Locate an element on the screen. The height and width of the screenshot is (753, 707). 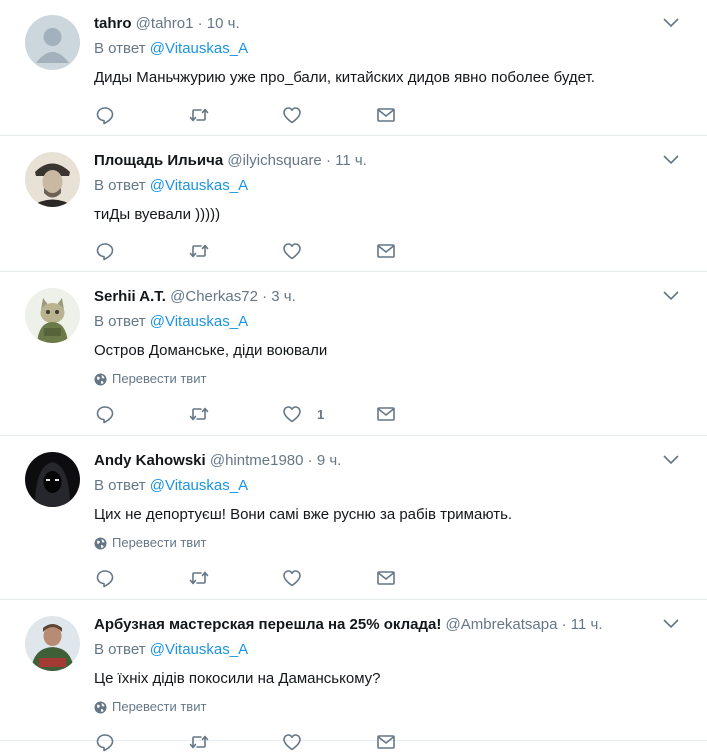
author-handle: @Ambrekatsapa is located at coordinates (502, 624).